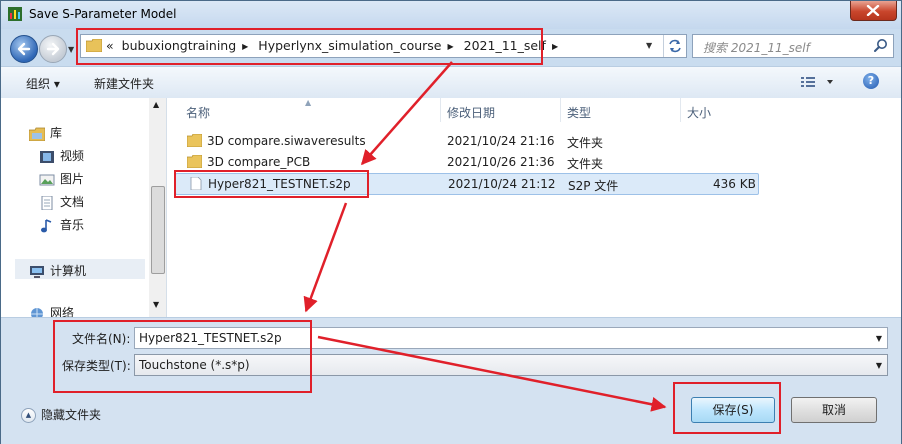 The image size is (902, 444). I want to click on nav-item-videos: 视频, so click(61, 155).